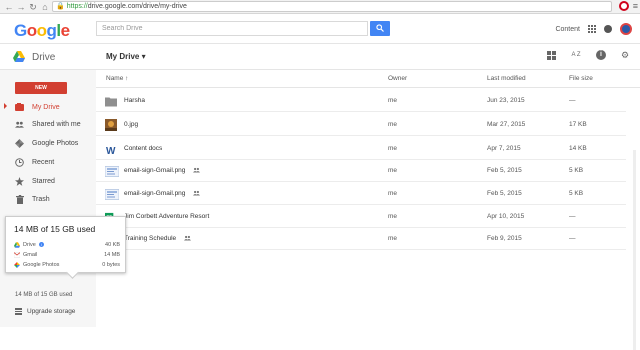  I want to click on star-icon, so click(19, 181).